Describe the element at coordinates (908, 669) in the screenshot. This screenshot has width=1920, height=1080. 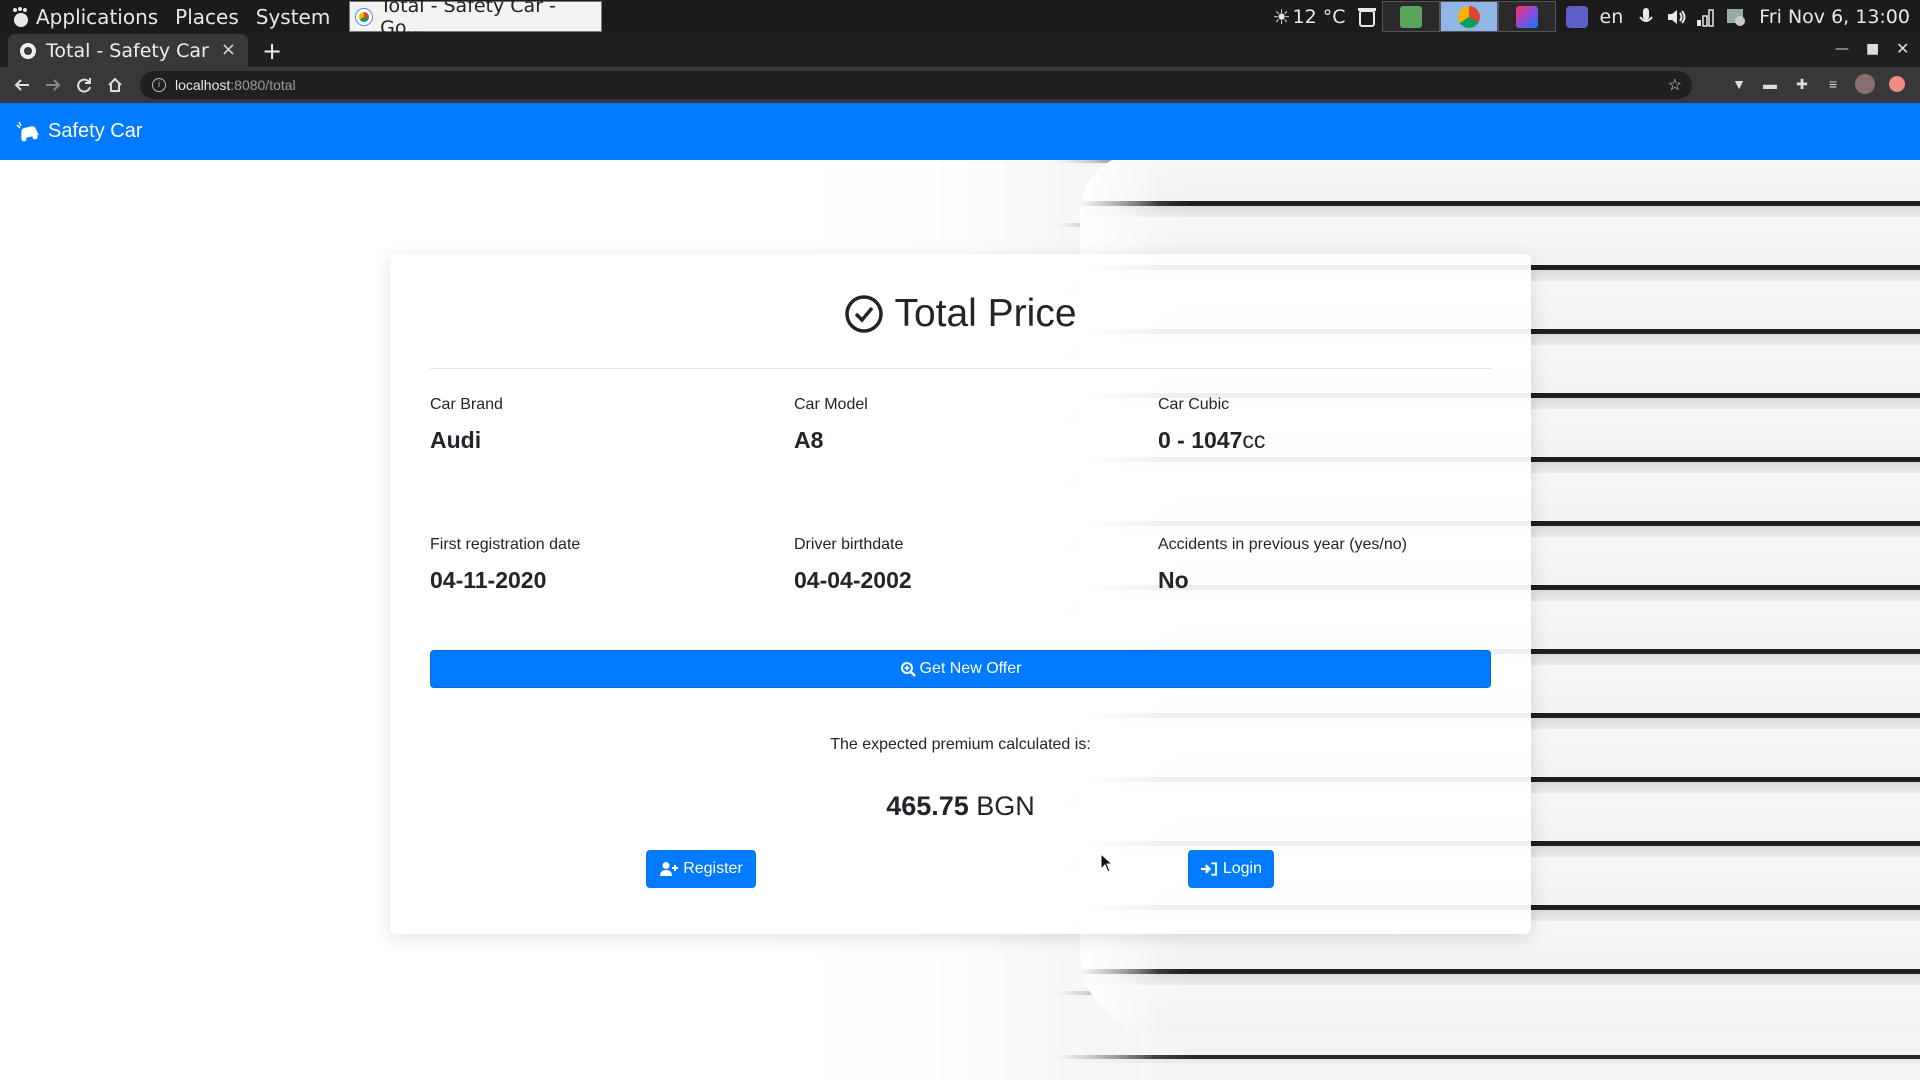
I see `search-plus-icon` at that location.